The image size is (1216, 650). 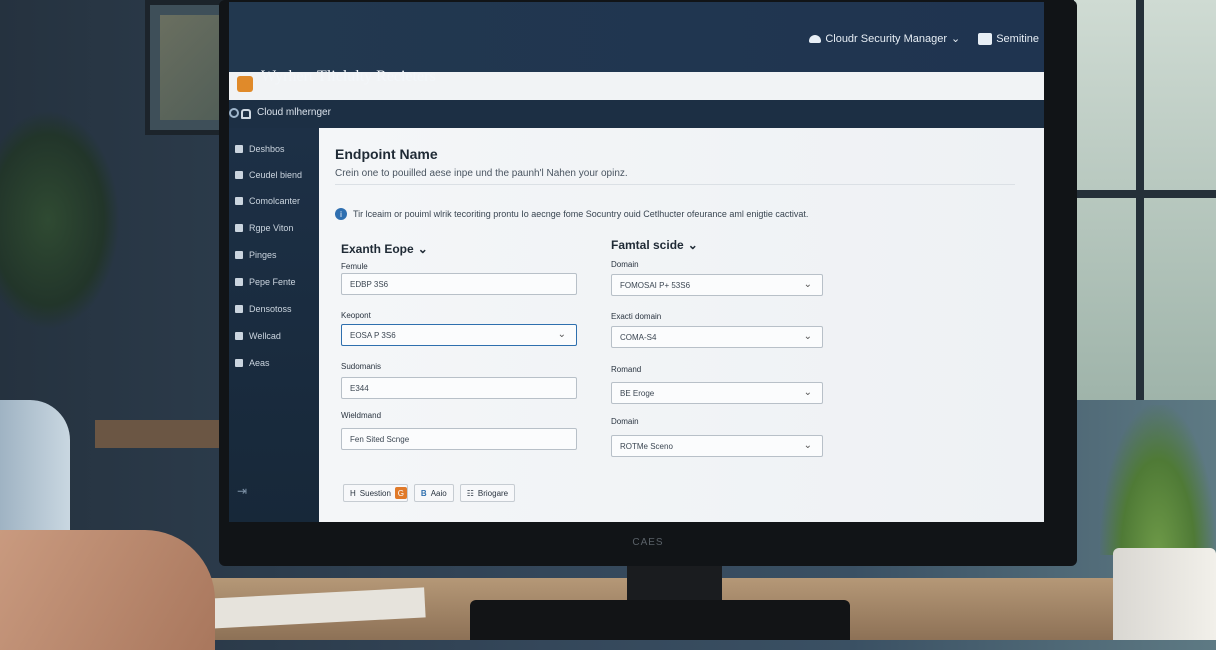 I want to click on desk-plant-pot, so click(x=1164, y=594).